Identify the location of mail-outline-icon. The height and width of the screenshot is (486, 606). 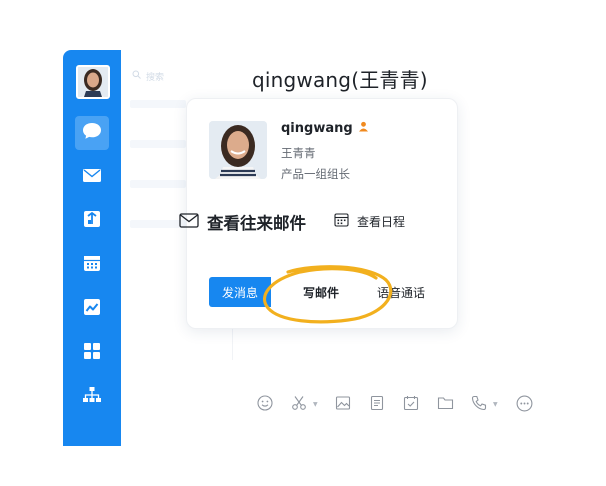
(189, 222).